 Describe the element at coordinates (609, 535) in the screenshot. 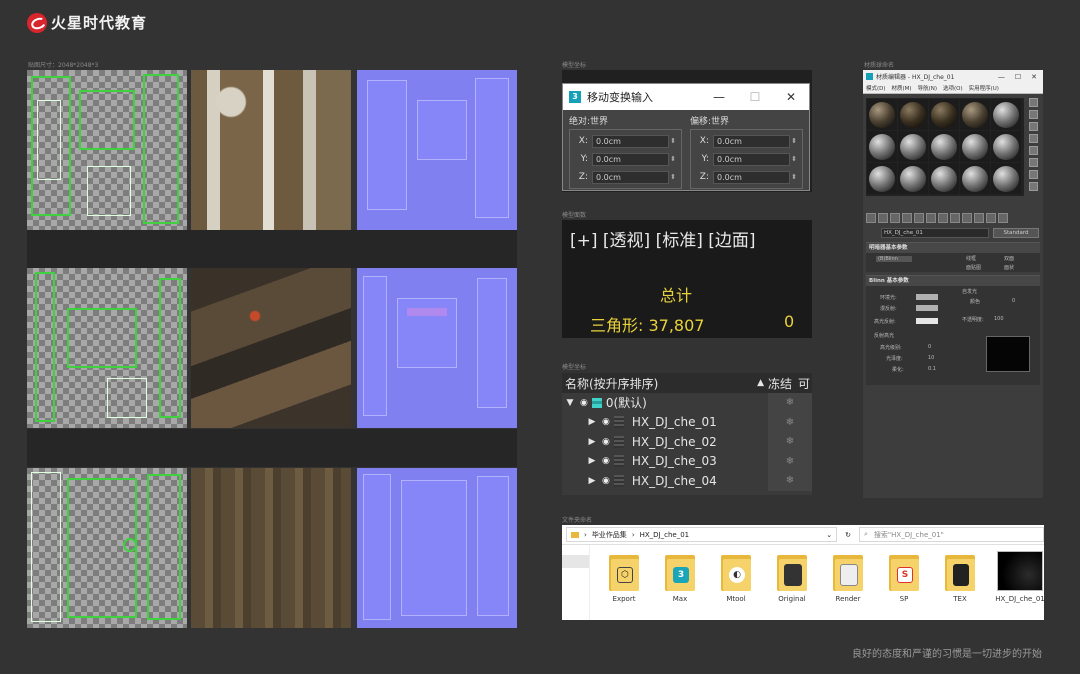

I see `breadcrumb-item: 毕业作品集` at that location.